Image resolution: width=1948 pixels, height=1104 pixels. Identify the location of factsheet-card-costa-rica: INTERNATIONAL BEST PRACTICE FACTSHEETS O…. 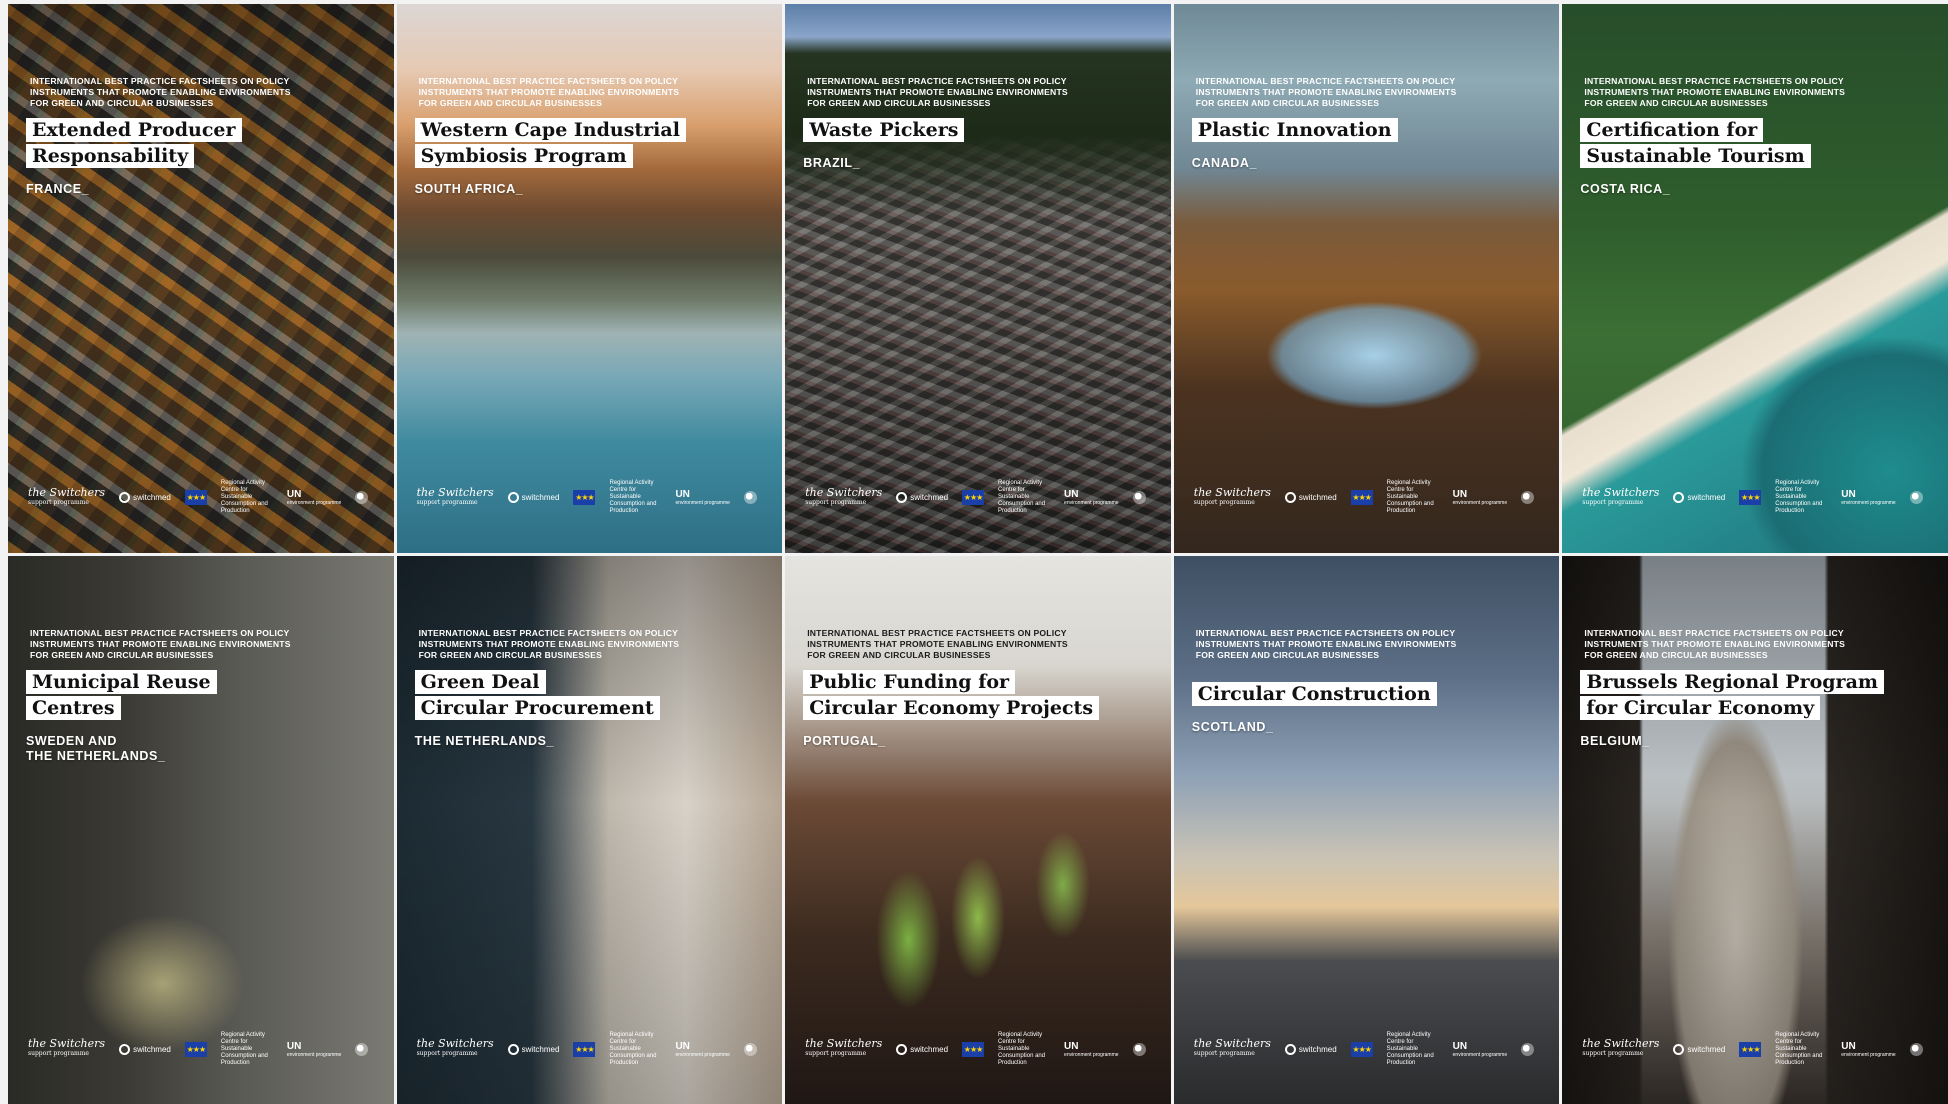
(1755, 278).